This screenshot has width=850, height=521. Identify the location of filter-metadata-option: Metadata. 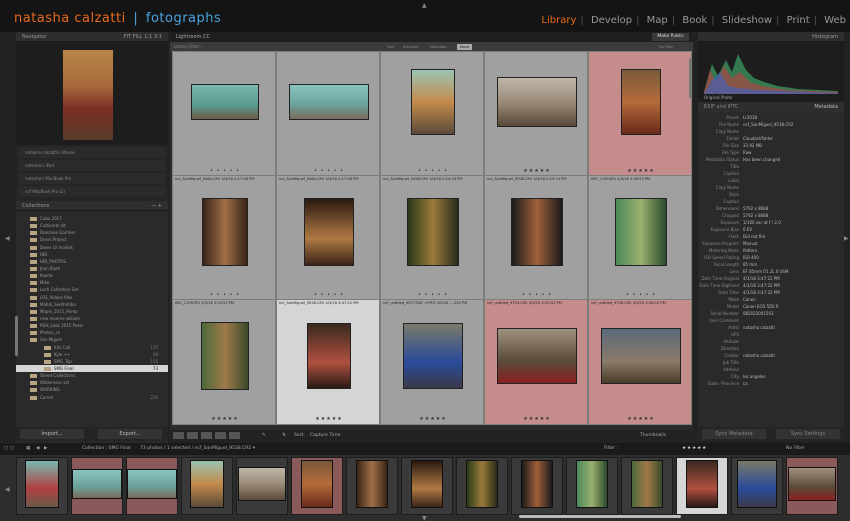
(438, 47).